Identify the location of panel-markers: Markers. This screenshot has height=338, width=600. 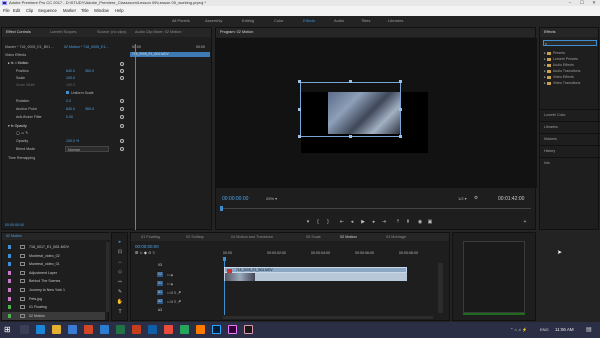
(550, 139).